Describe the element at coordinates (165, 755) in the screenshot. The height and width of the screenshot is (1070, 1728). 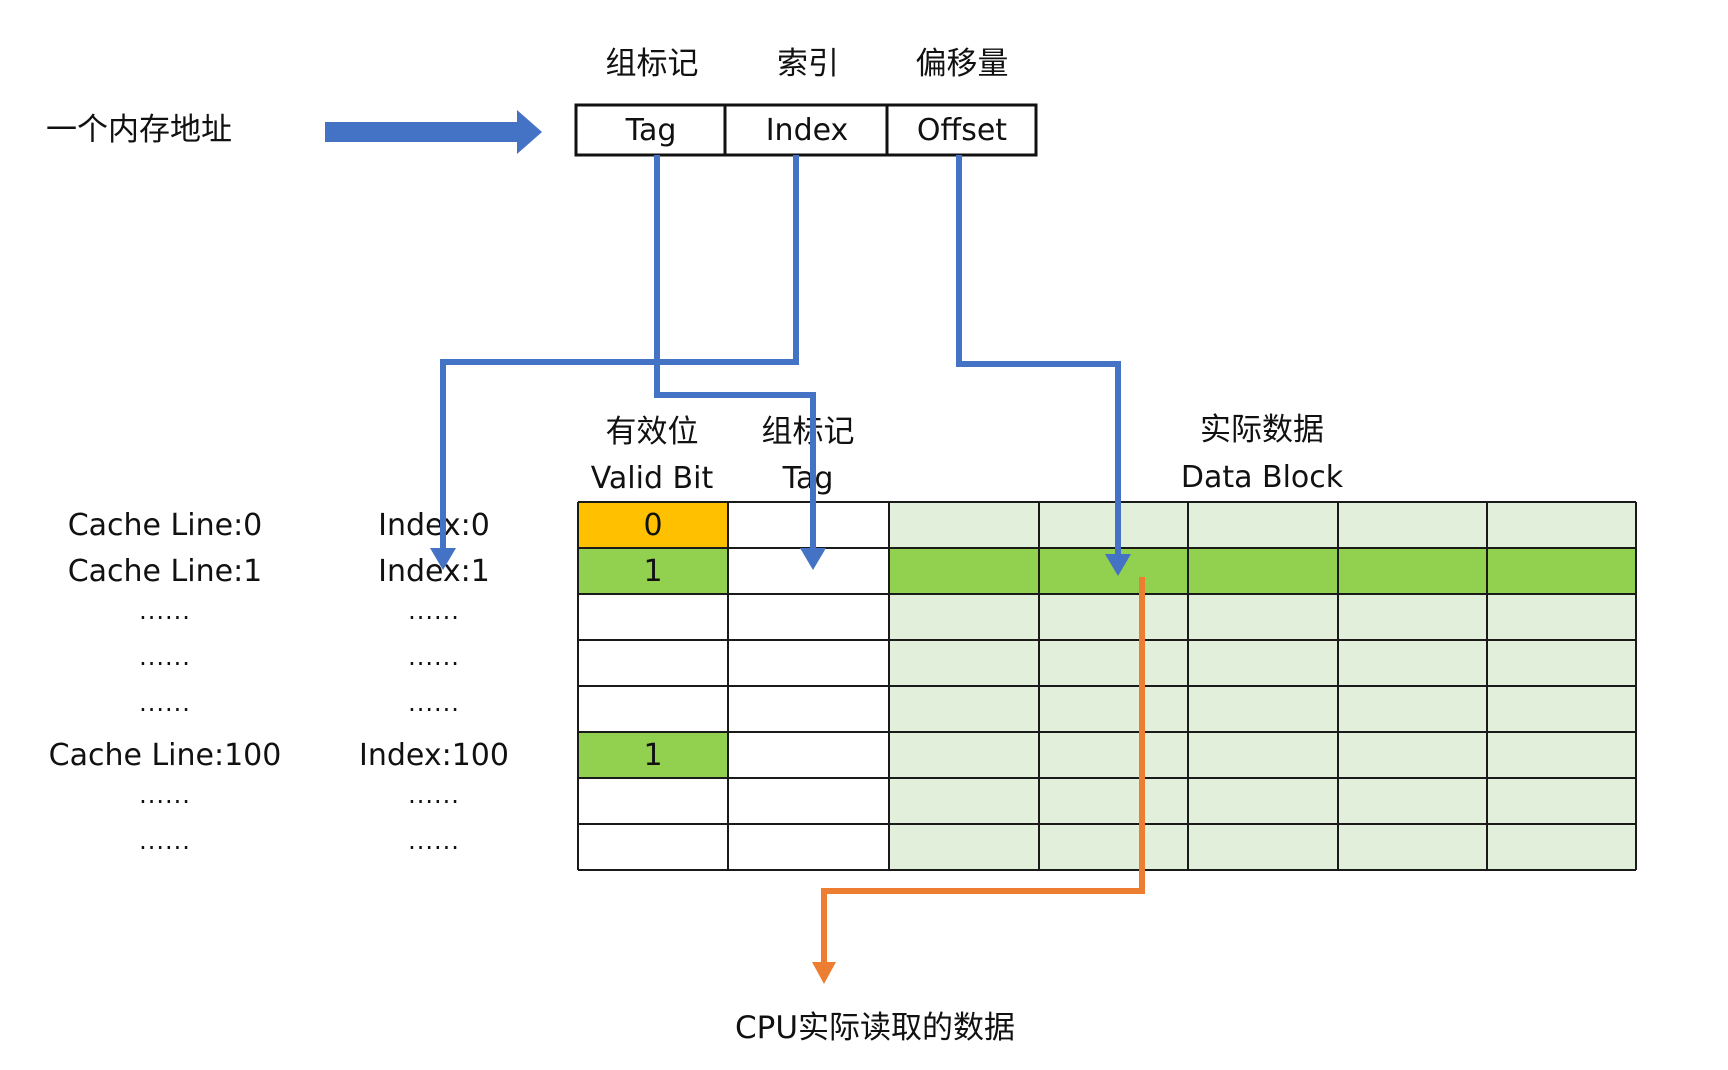
I see `cache-line-label: Cache Line:100` at that location.